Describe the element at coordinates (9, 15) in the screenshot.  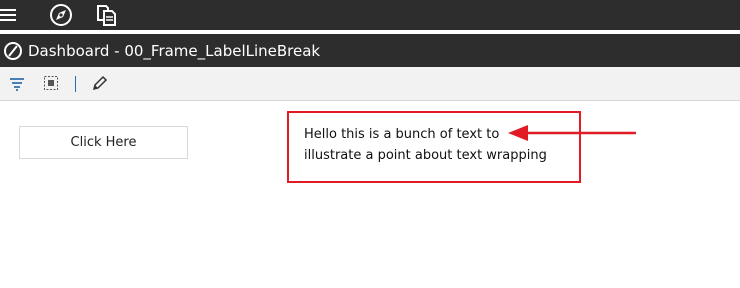
I see `hamburger-menu-icon` at that location.